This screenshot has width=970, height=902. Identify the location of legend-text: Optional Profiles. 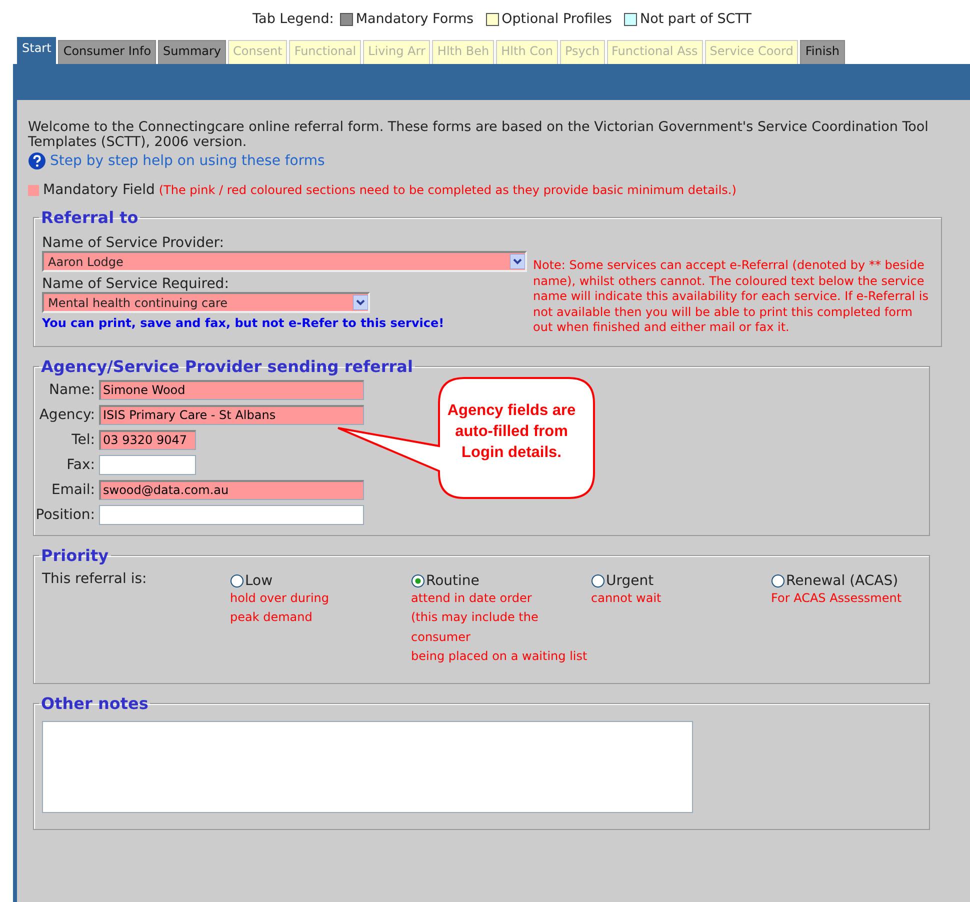
(557, 19).